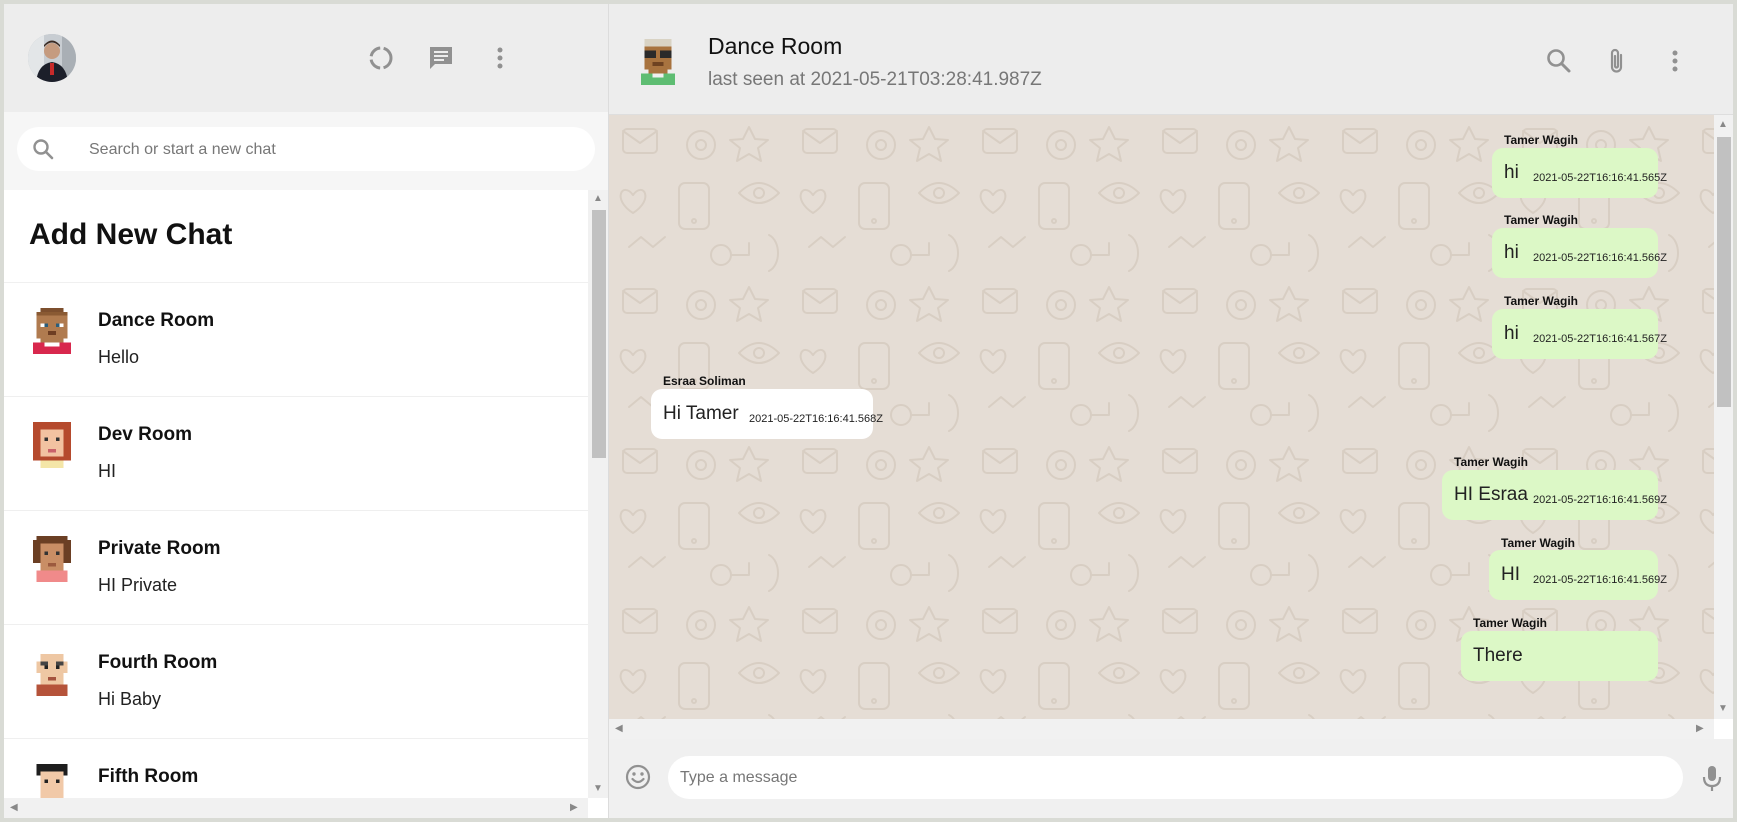 Image resolution: width=1737 pixels, height=822 pixels. What do you see at coordinates (131, 234) in the screenshot?
I see `add-new-chat-label: Add New Chat` at bounding box center [131, 234].